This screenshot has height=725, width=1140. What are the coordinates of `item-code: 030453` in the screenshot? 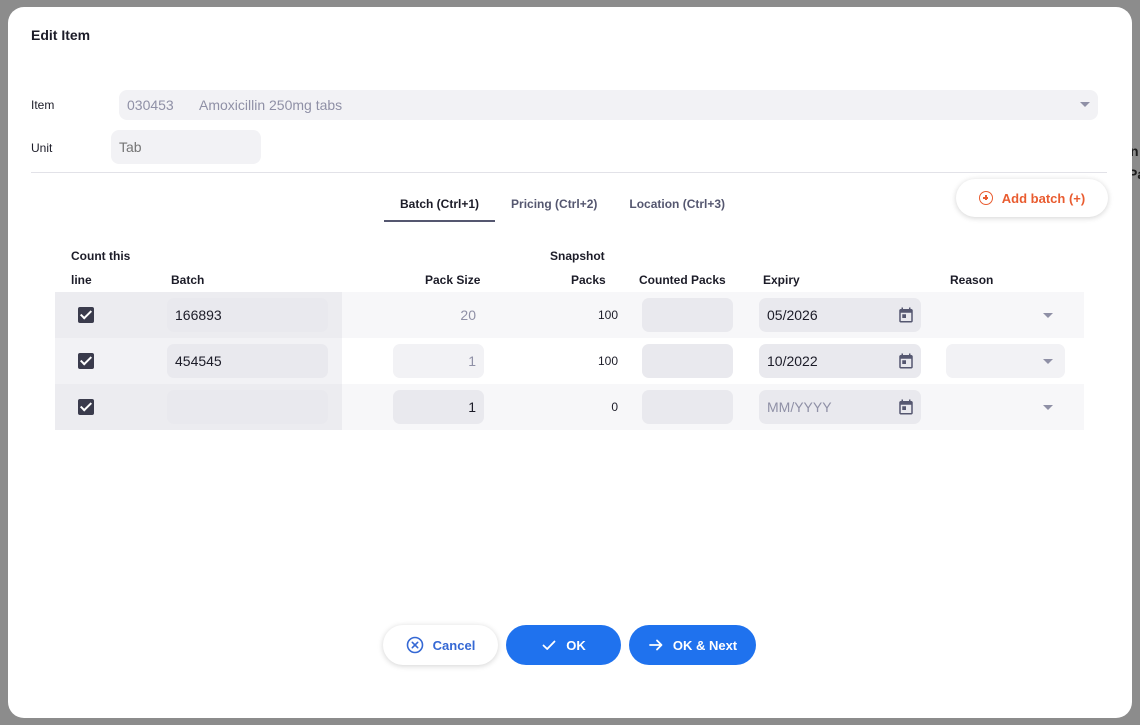 It's located at (150, 105).